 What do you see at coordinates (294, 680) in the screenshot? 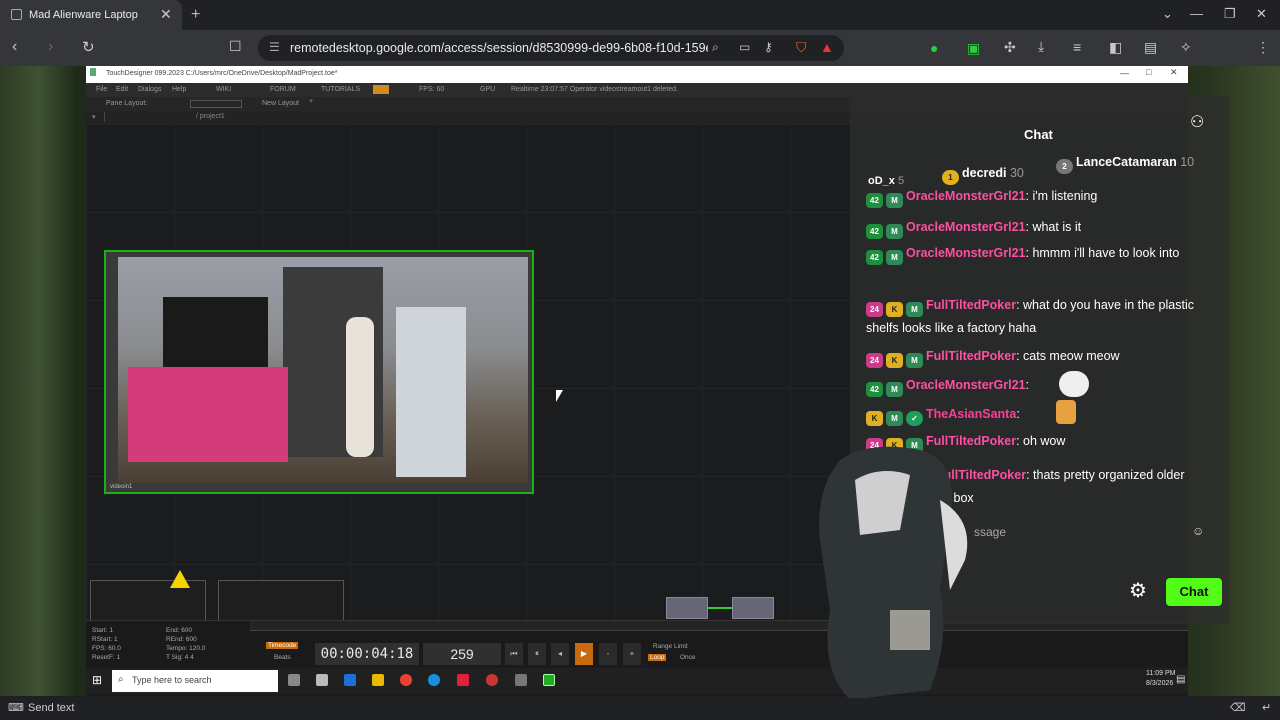
I see `task-view-icon` at bounding box center [294, 680].